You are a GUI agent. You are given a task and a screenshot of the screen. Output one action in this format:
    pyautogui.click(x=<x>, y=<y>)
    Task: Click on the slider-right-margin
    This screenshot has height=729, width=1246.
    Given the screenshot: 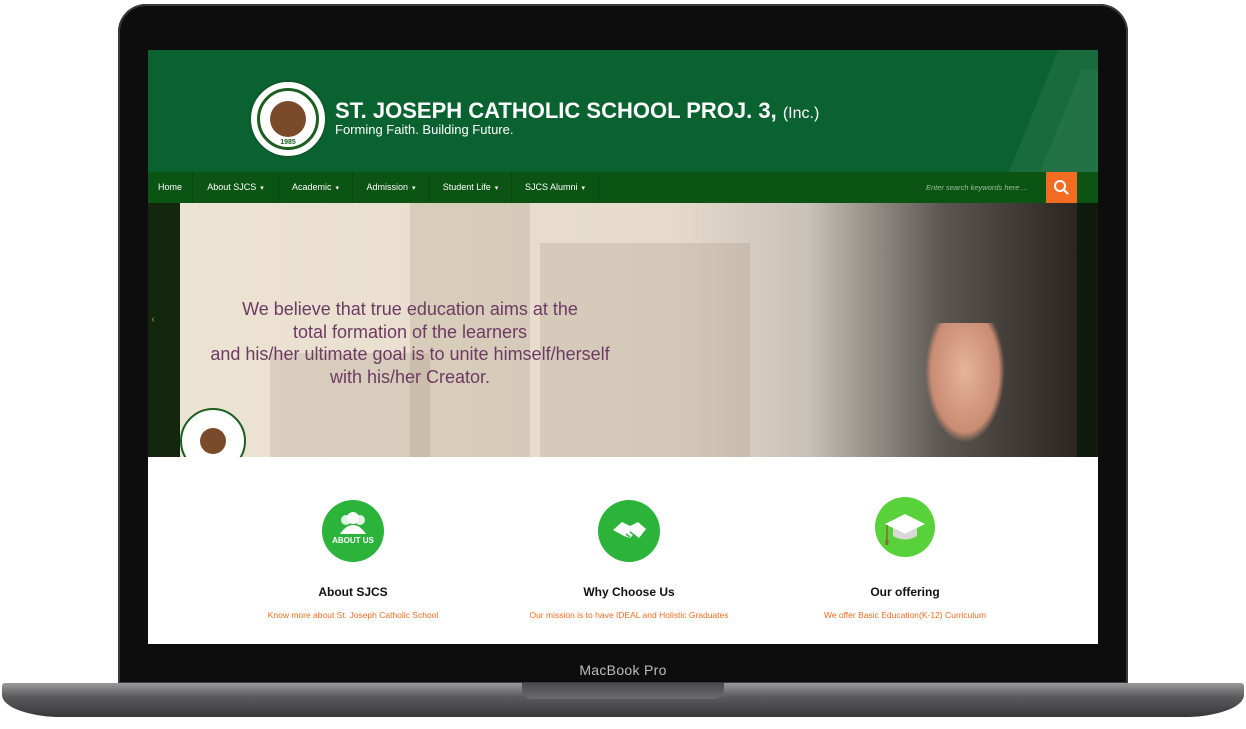 What is the action you would take?
    pyautogui.click(x=1087, y=330)
    